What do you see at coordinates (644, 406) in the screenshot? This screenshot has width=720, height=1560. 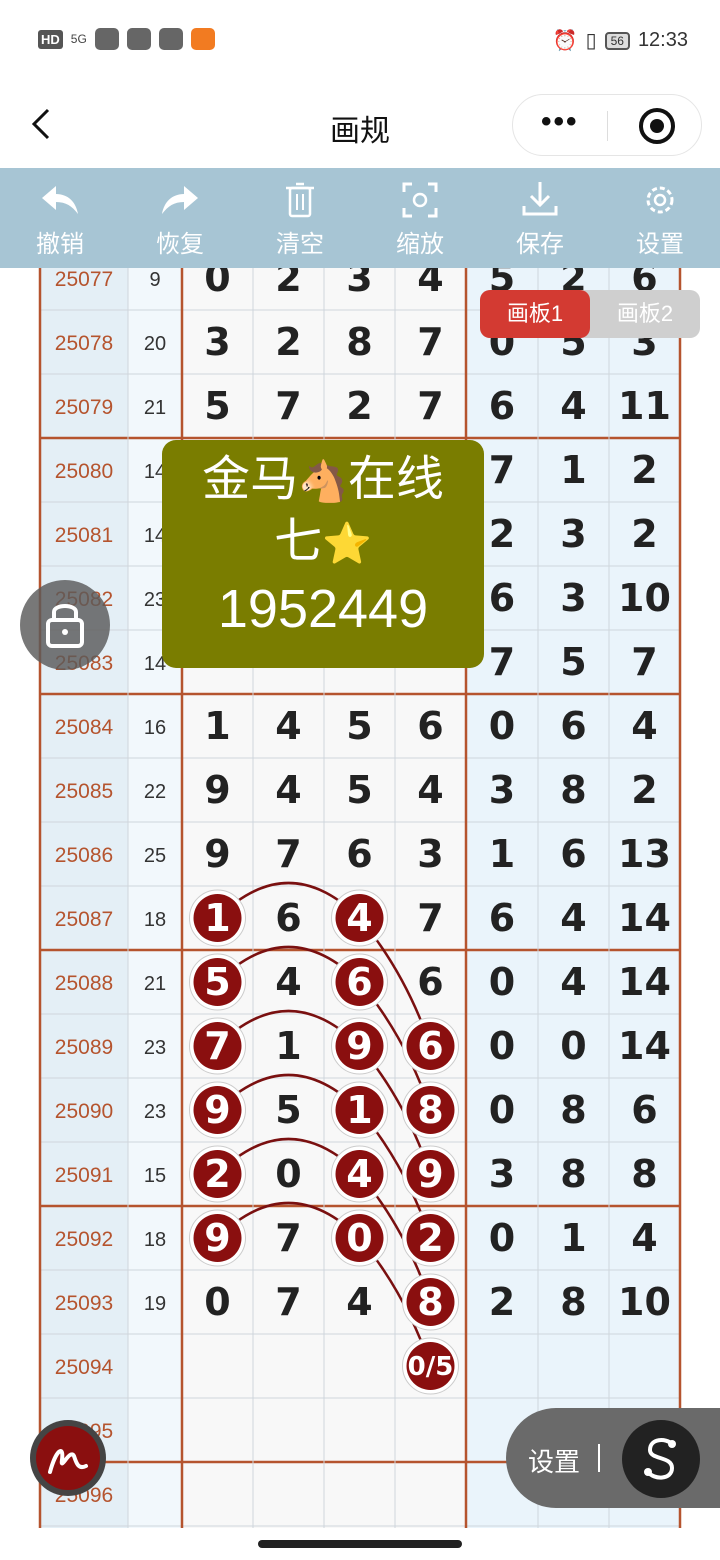 I see `number-cell: 11` at bounding box center [644, 406].